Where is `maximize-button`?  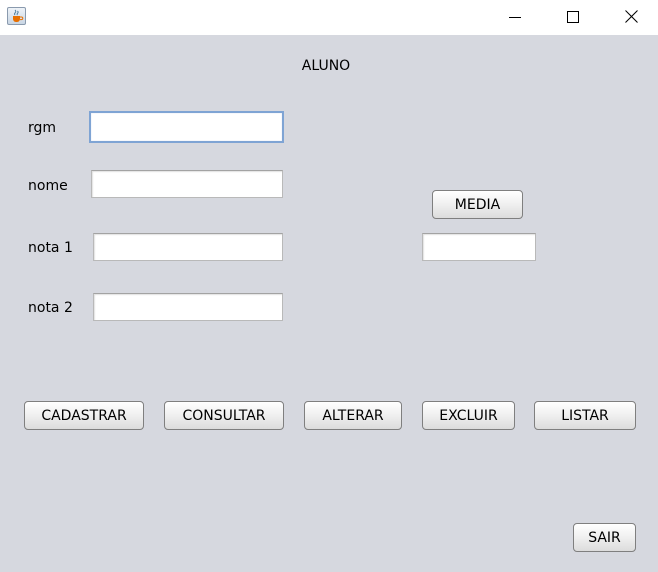
maximize-button is located at coordinates (573, 16).